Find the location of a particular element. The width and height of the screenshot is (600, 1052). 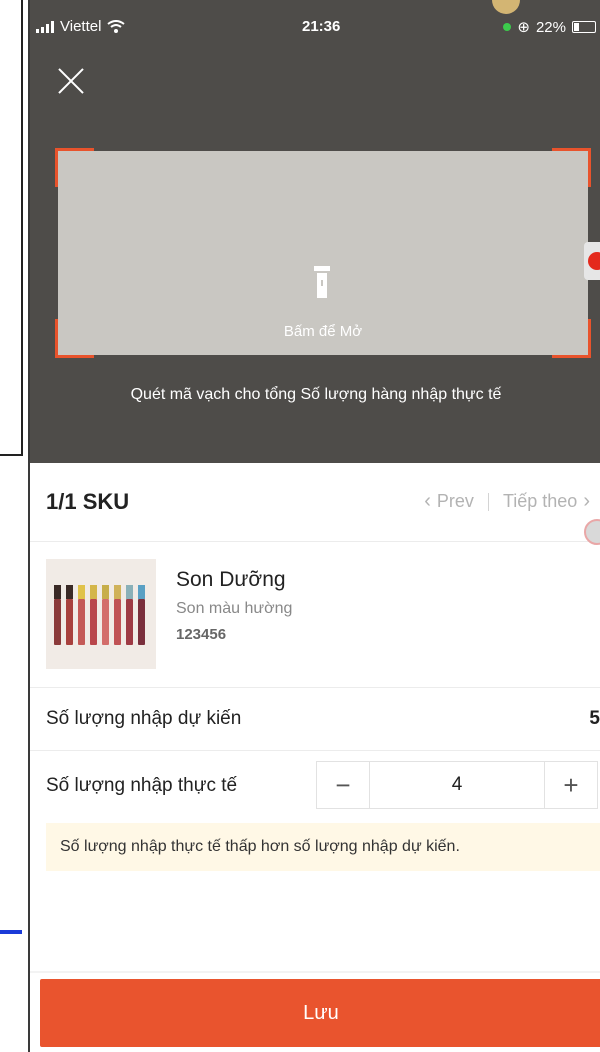

increment-button: + is located at coordinates (570, 785).